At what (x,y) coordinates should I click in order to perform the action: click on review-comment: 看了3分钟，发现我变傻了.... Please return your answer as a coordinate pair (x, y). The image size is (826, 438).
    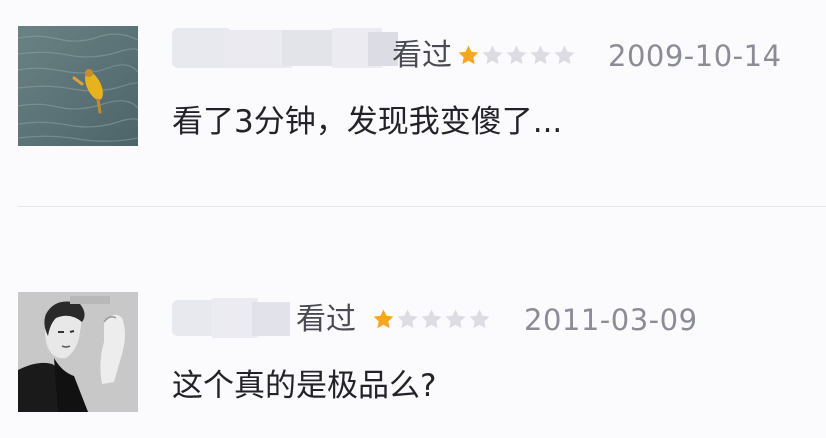
    Looking at the image, I should click on (367, 122).